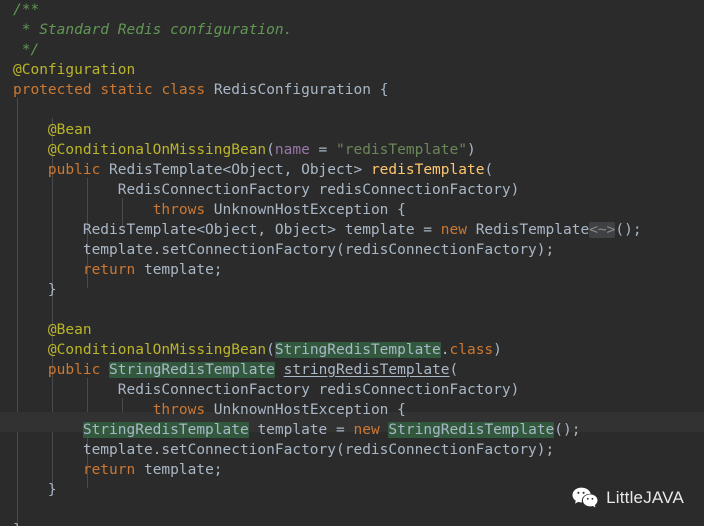 This screenshot has width=704, height=526. What do you see at coordinates (52, 90) in the screenshot?
I see `kw-protected: protected` at bounding box center [52, 90].